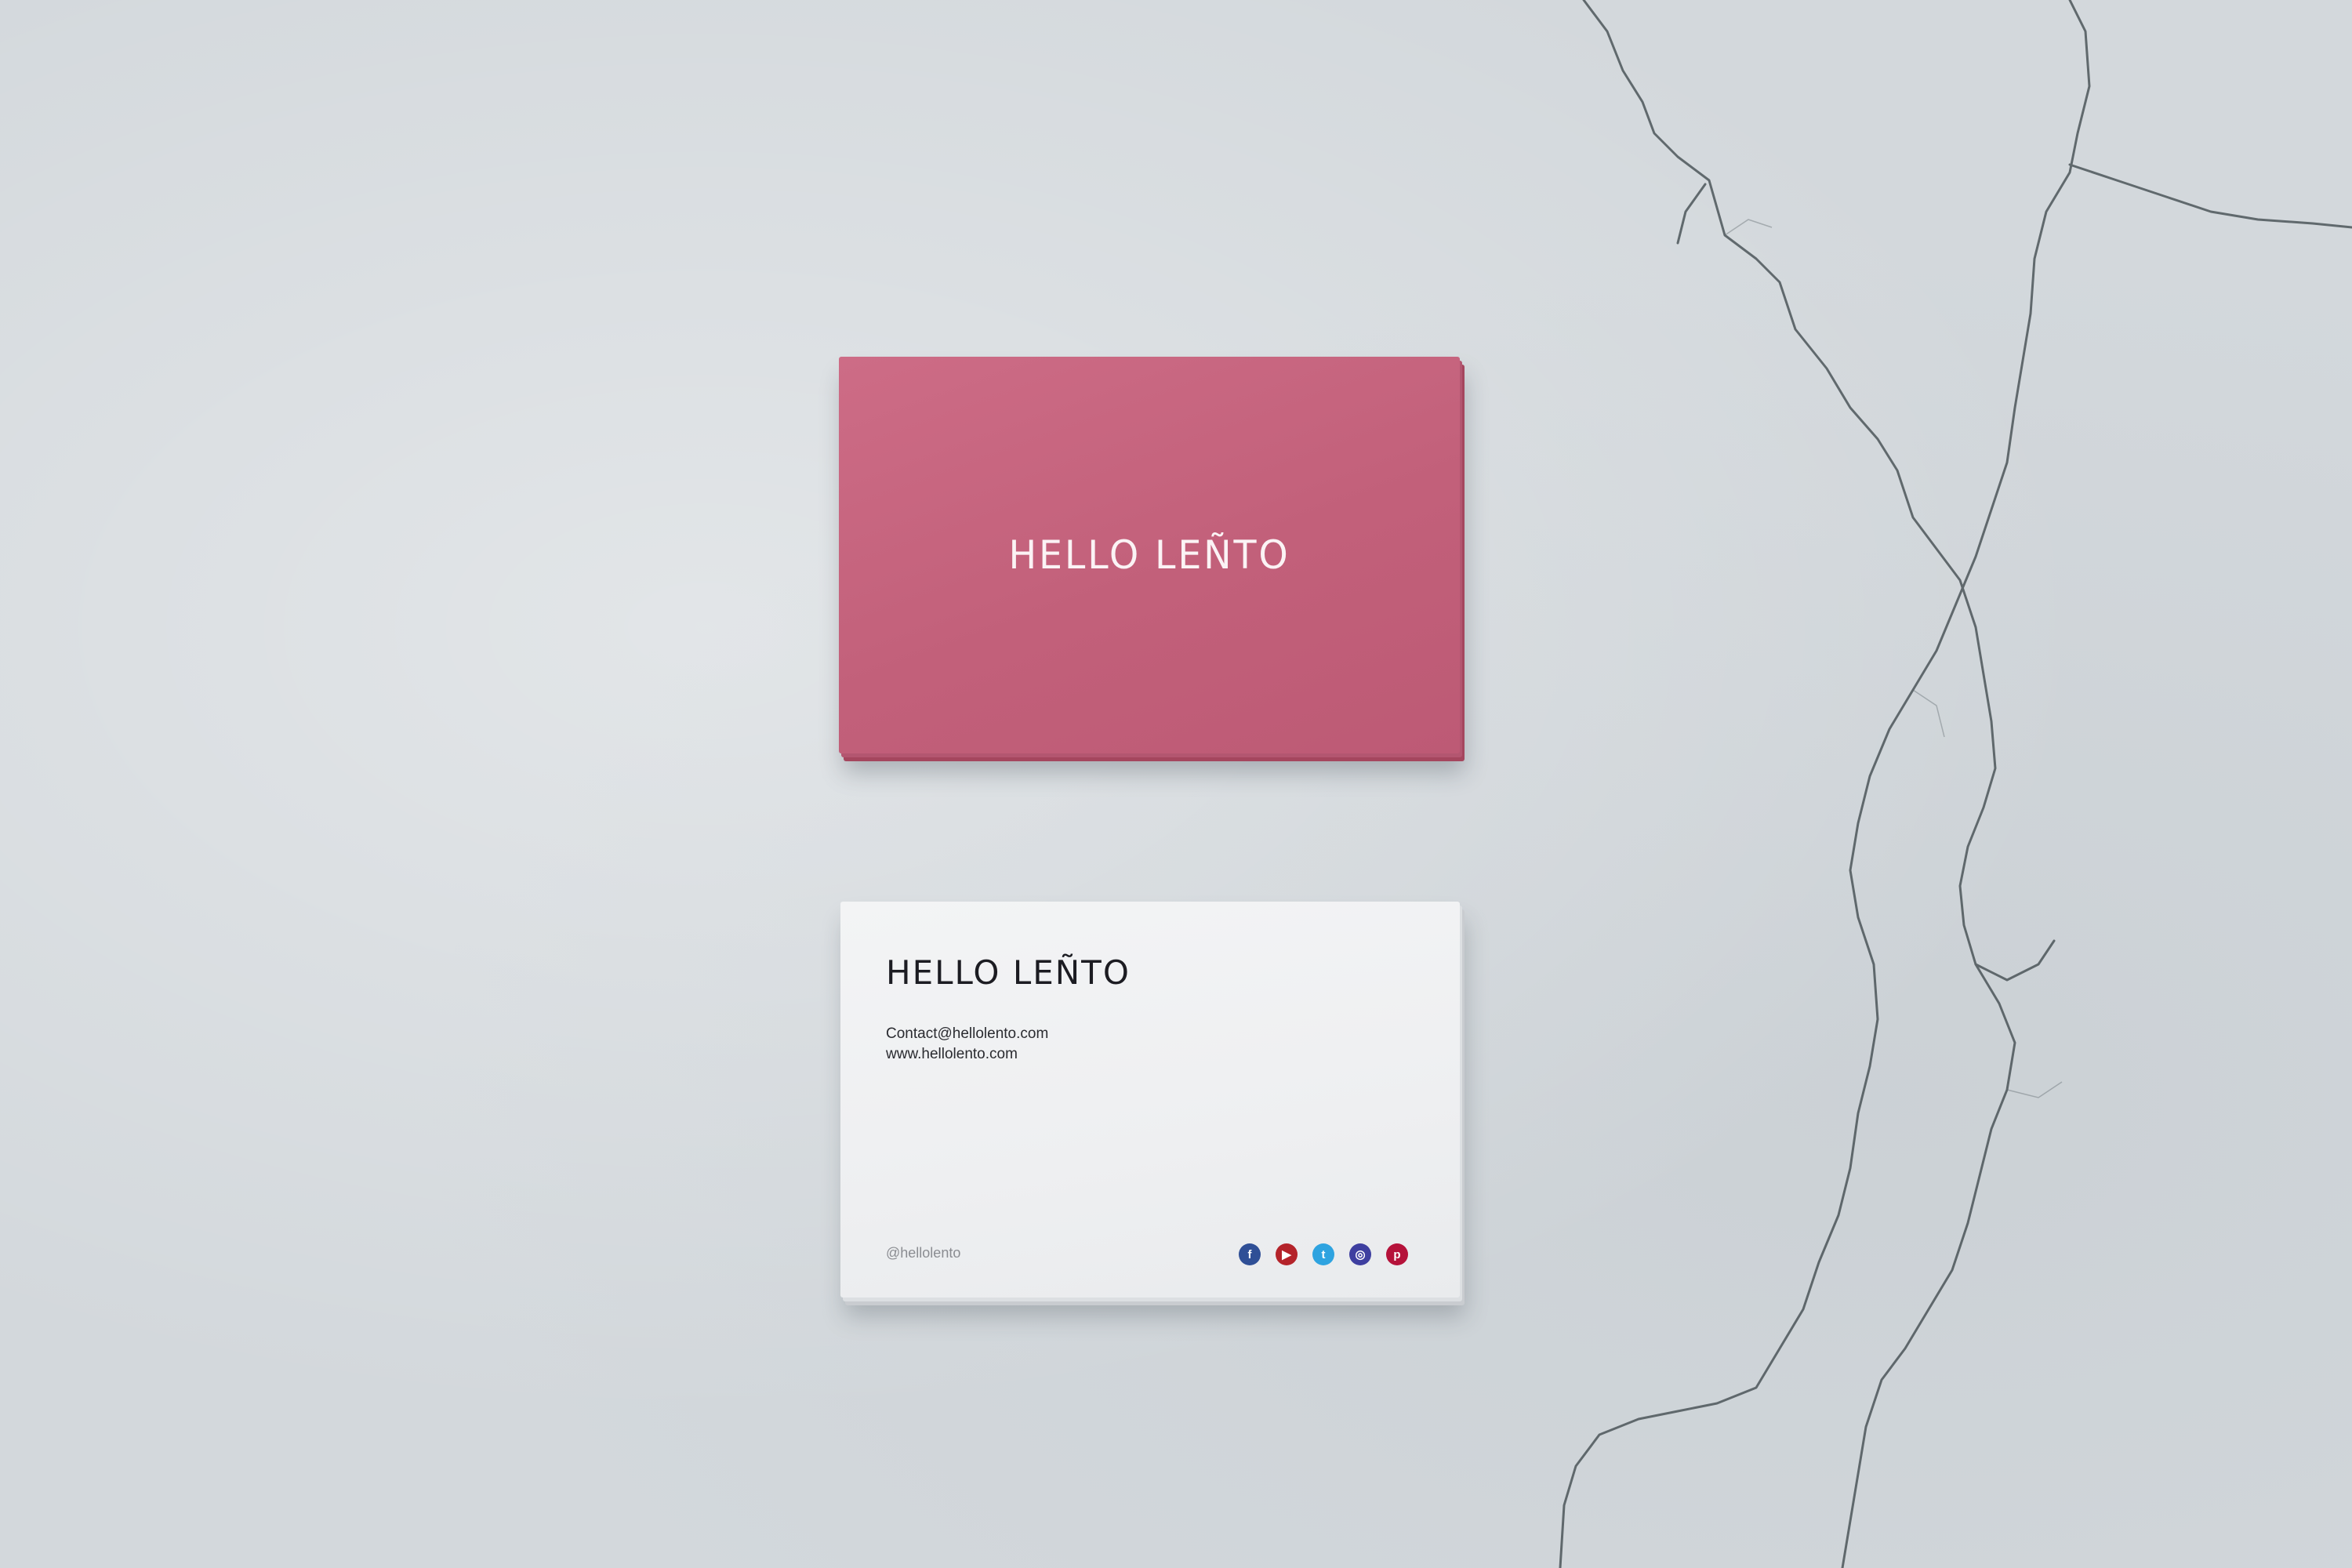  I want to click on facebook-icon: f, so click(1250, 1254).